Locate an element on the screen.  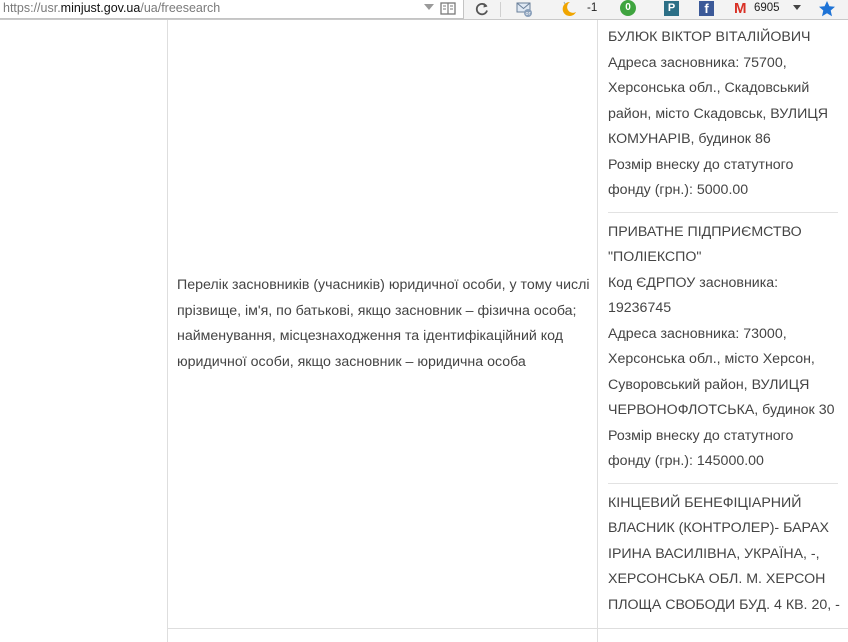
bookmark-star-icon is located at coordinates (827, 9).